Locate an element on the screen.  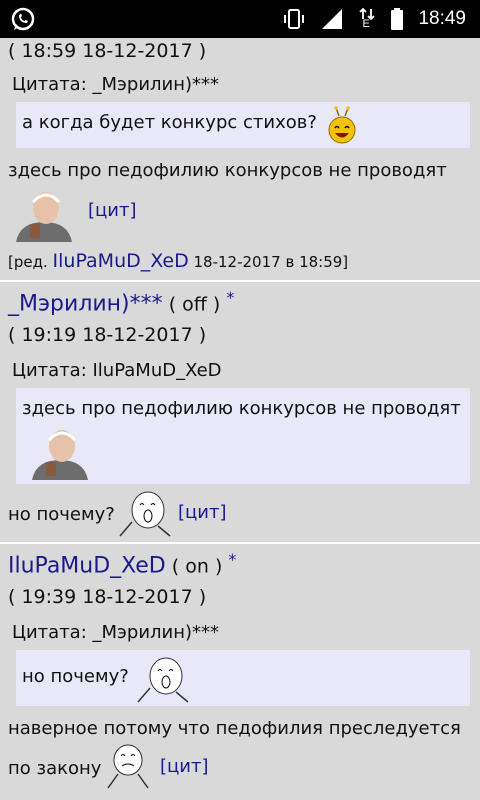
status-bar: E 18:49 is located at coordinates (240, 19).